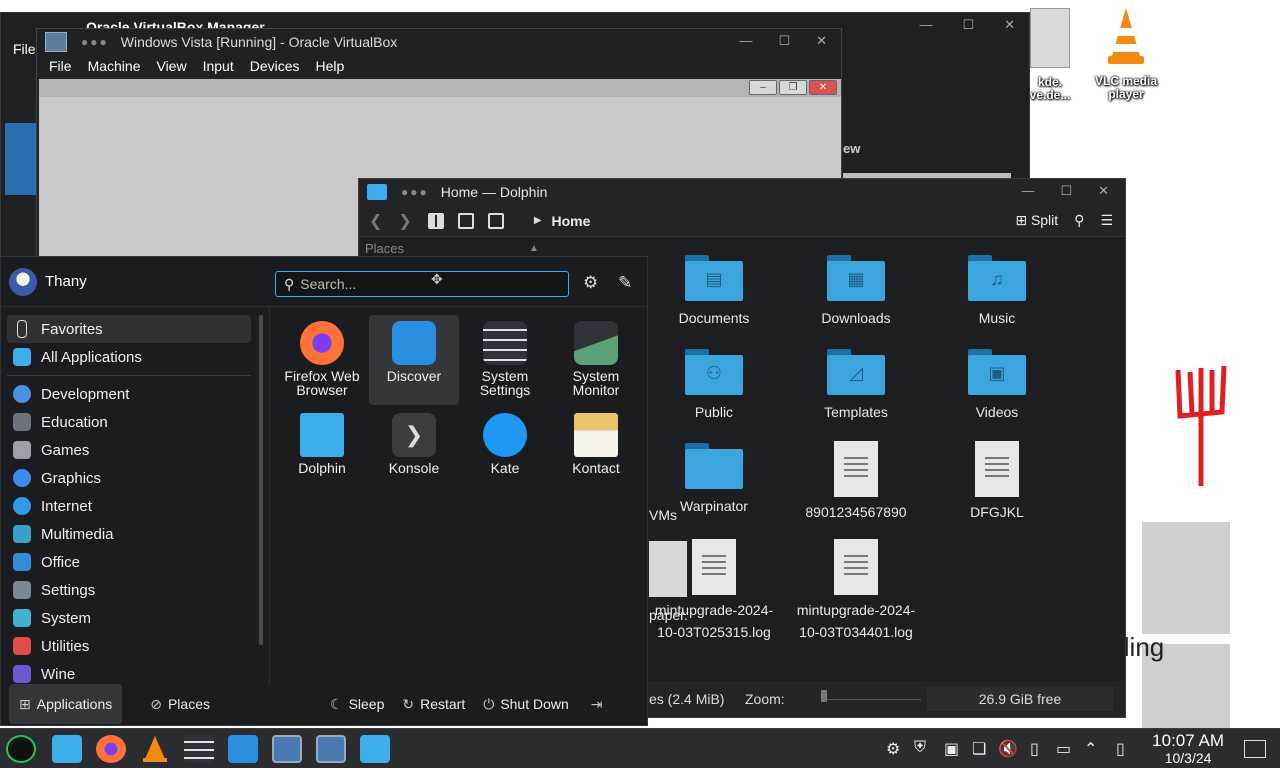 The height and width of the screenshot is (768, 1280). Describe the element at coordinates (129, 590) in the screenshot. I see `category-settings: Settings` at that location.